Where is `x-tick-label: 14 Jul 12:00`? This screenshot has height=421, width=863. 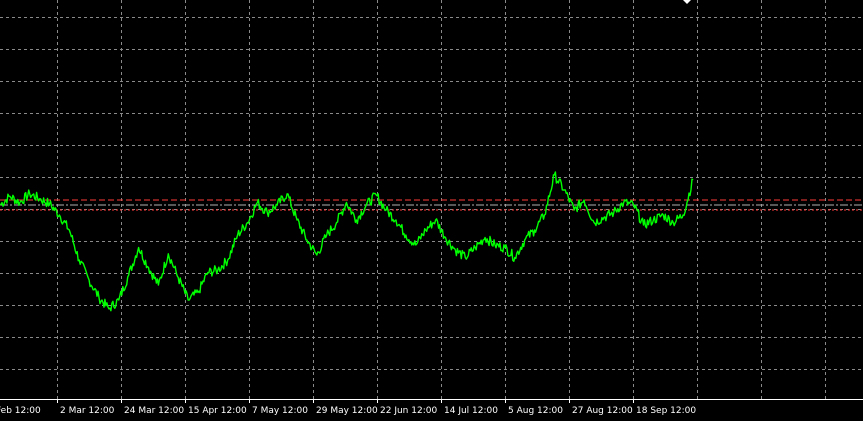
x-tick-label: 14 Jul 12:00 is located at coordinates (471, 411).